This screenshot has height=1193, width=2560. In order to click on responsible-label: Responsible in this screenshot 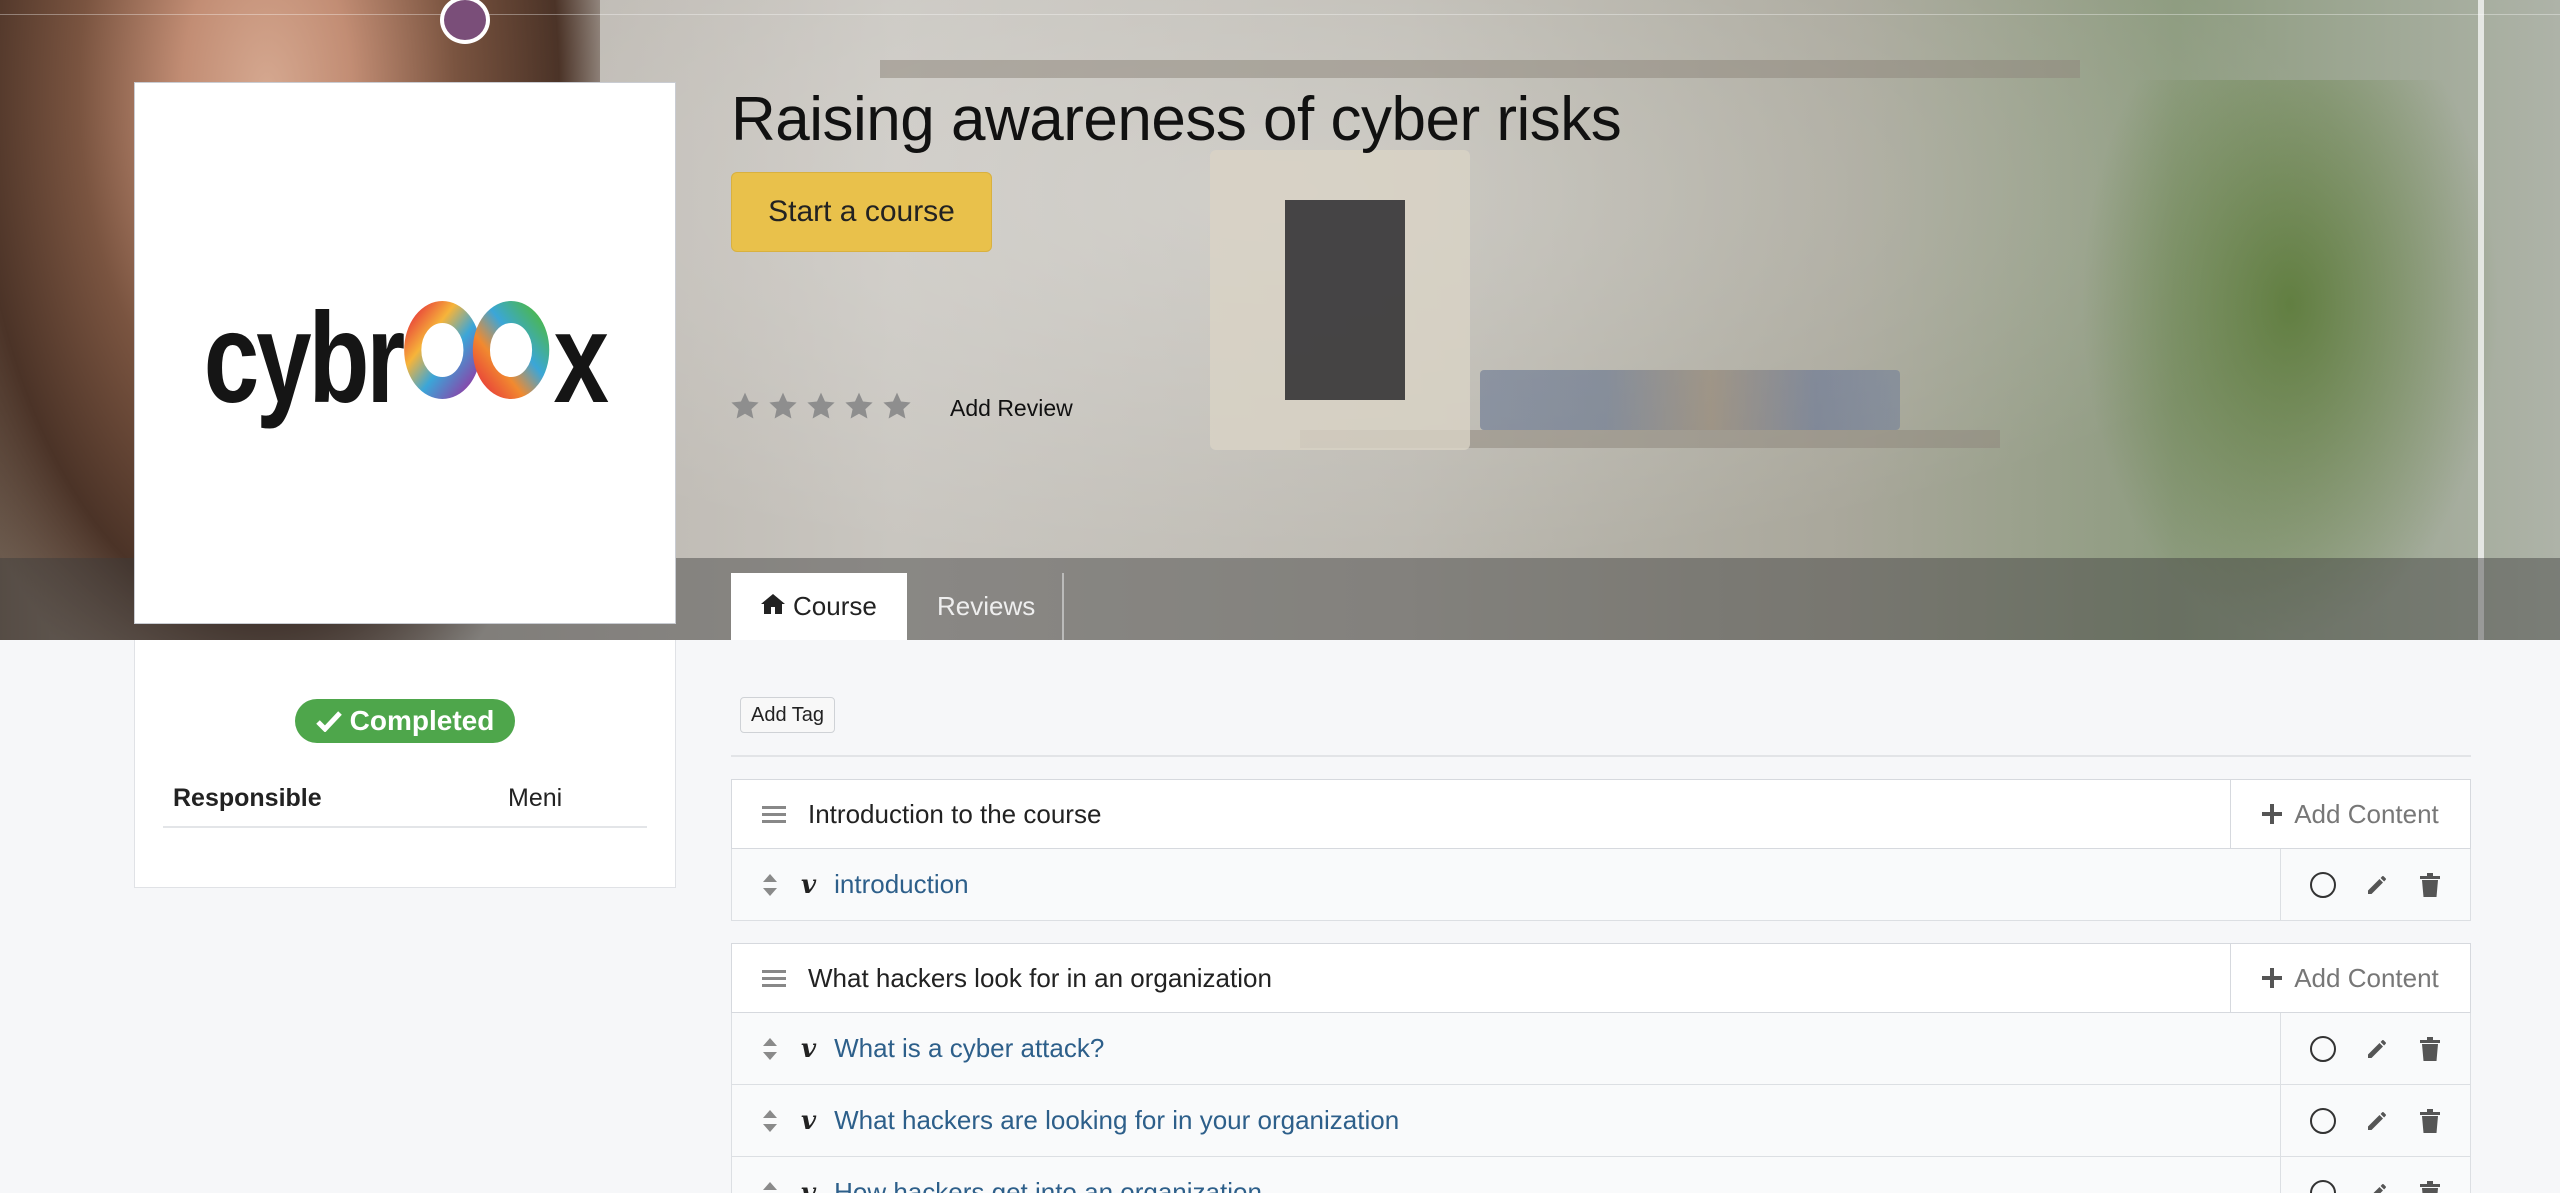, I will do `click(247, 798)`.